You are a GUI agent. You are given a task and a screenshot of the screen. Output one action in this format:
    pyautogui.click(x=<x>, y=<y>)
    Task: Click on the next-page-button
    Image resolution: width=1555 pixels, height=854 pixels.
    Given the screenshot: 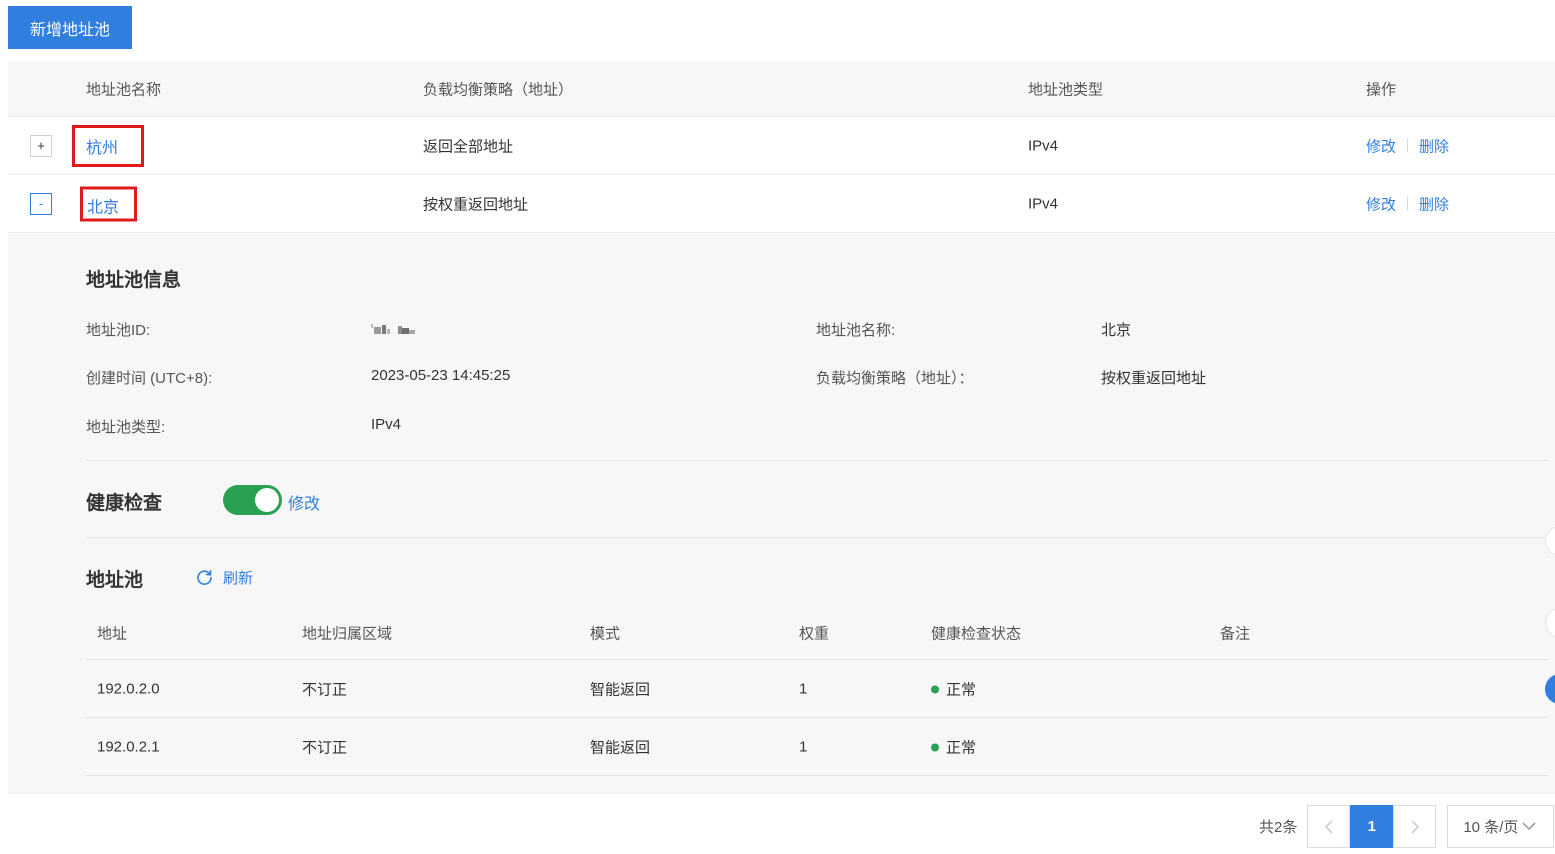 What is the action you would take?
    pyautogui.click(x=1415, y=826)
    